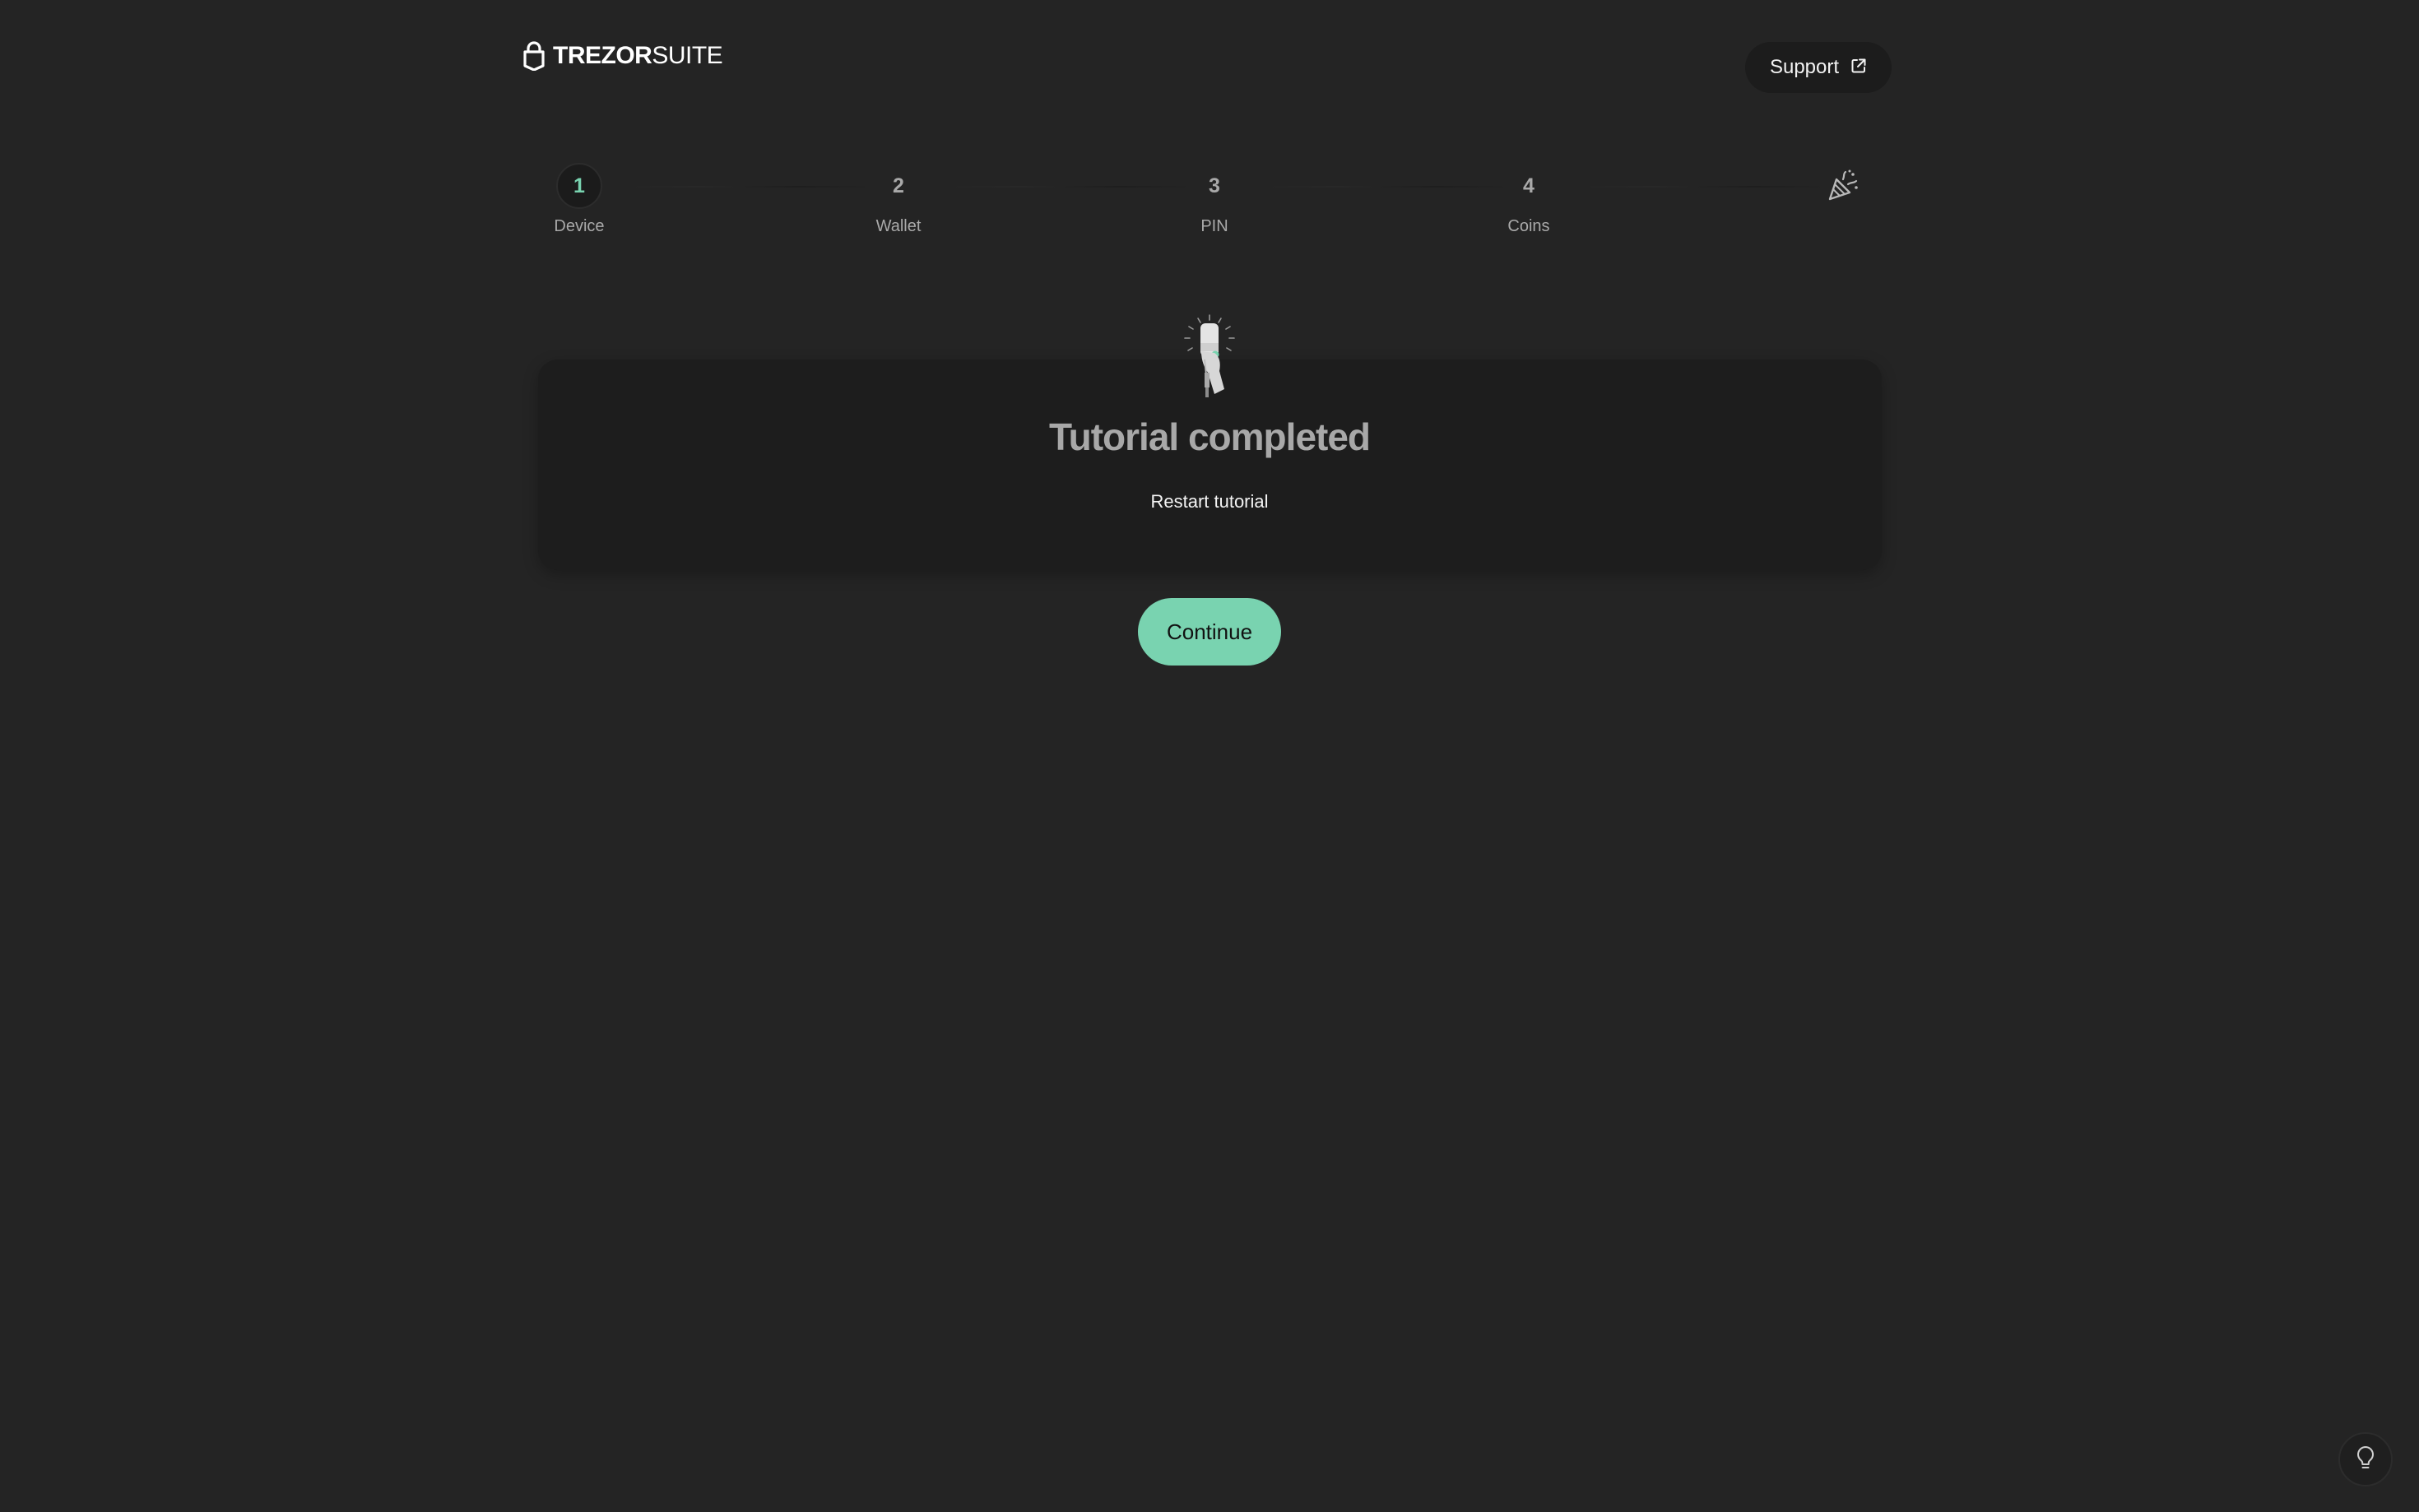 The image size is (2419, 1512). Describe the element at coordinates (1529, 185) in the screenshot. I see `step-number: 4` at that location.